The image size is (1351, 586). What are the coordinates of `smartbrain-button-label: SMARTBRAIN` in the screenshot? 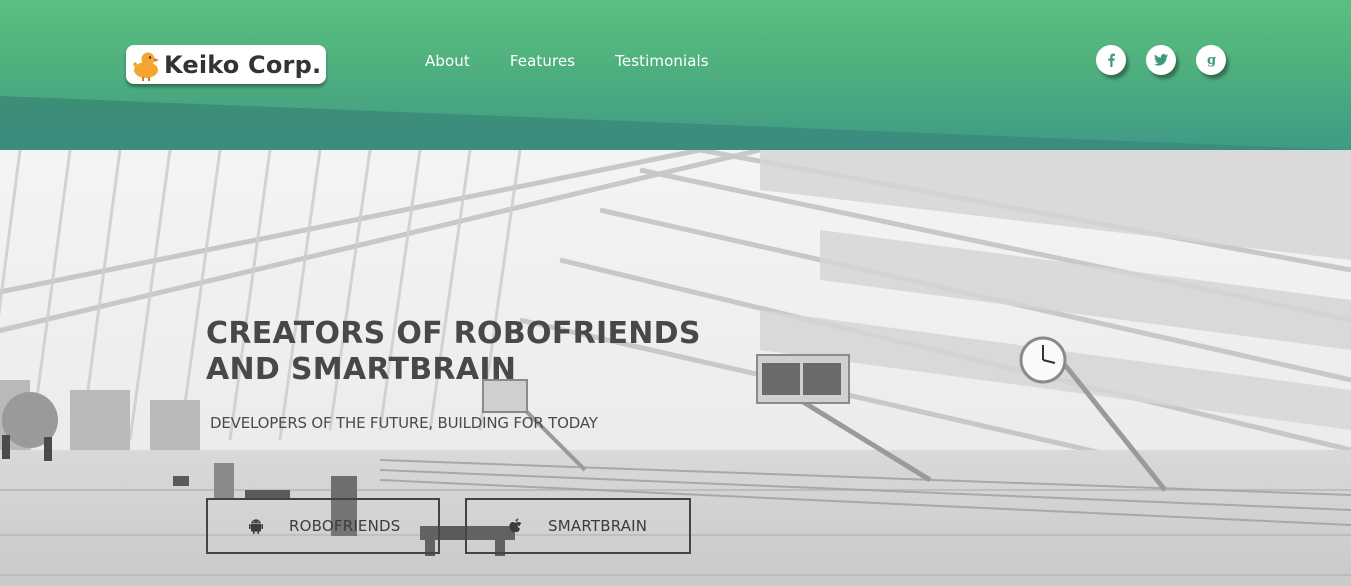 It's located at (598, 526).